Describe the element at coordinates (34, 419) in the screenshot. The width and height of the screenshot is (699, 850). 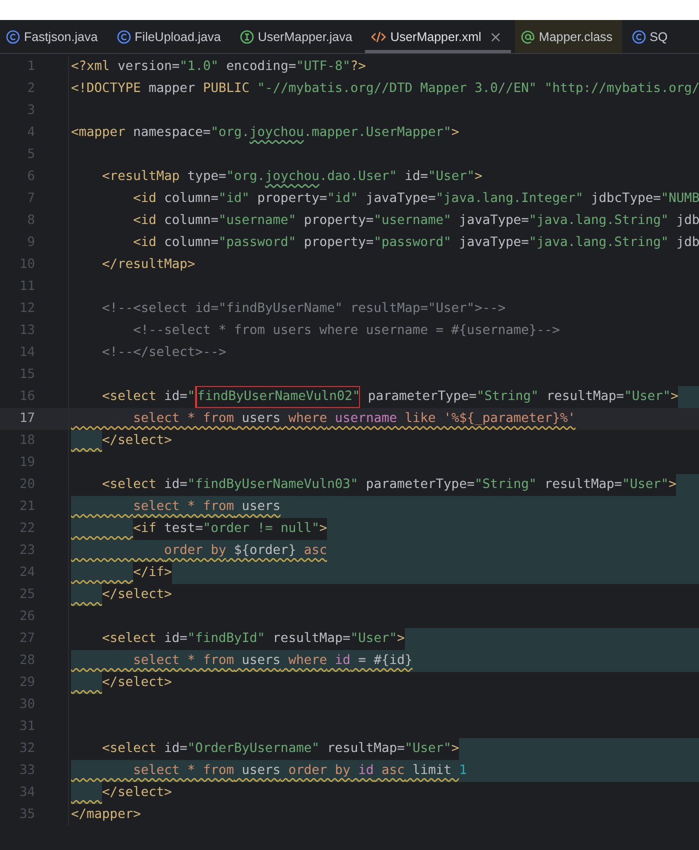
I see `line-number: 17` at that location.